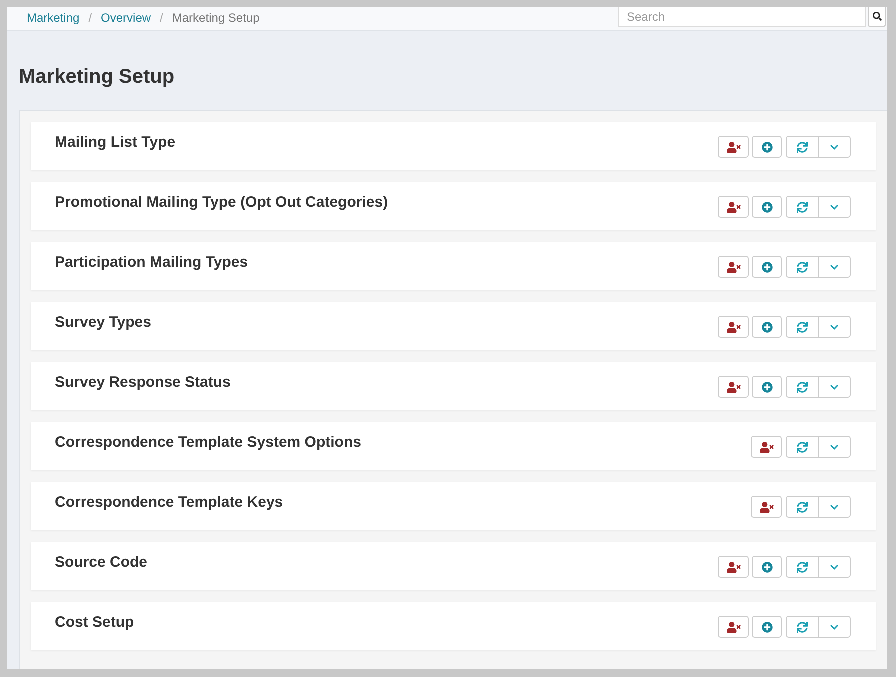  I want to click on page-title: Marketing Setup, so click(97, 77).